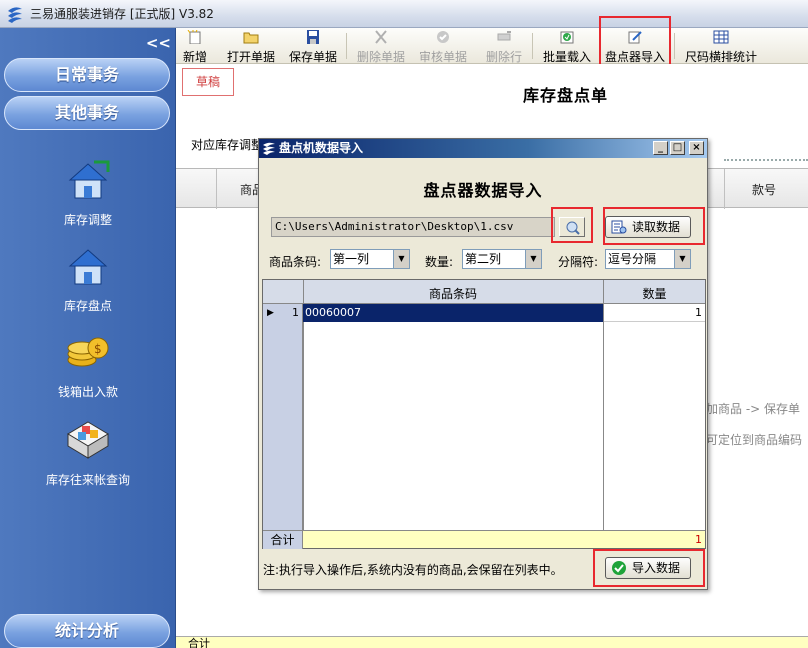  Describe the element at coordinates (321, 148) in the screenshot. I see `dialog-title: 盘点机数据导入` at that location.